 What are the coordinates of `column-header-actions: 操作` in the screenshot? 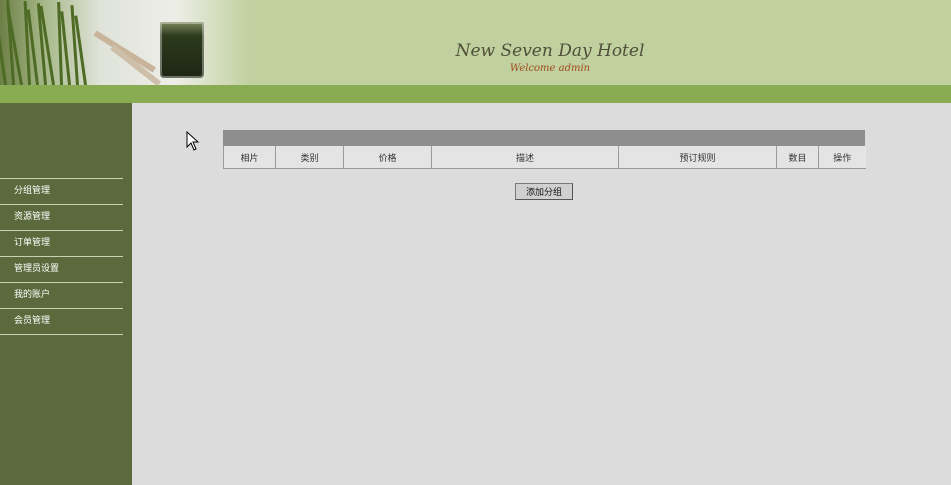 It's located at (842, 157).